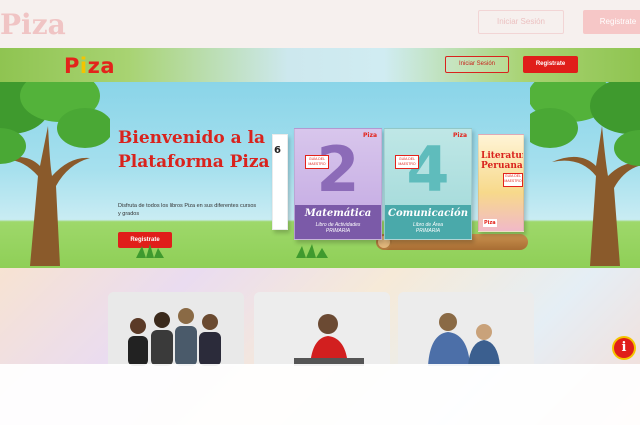  What do you see at coordinates (338, 213) in the screenshot?
I see `book-title: Matemática` at bounding box center [338, 213].